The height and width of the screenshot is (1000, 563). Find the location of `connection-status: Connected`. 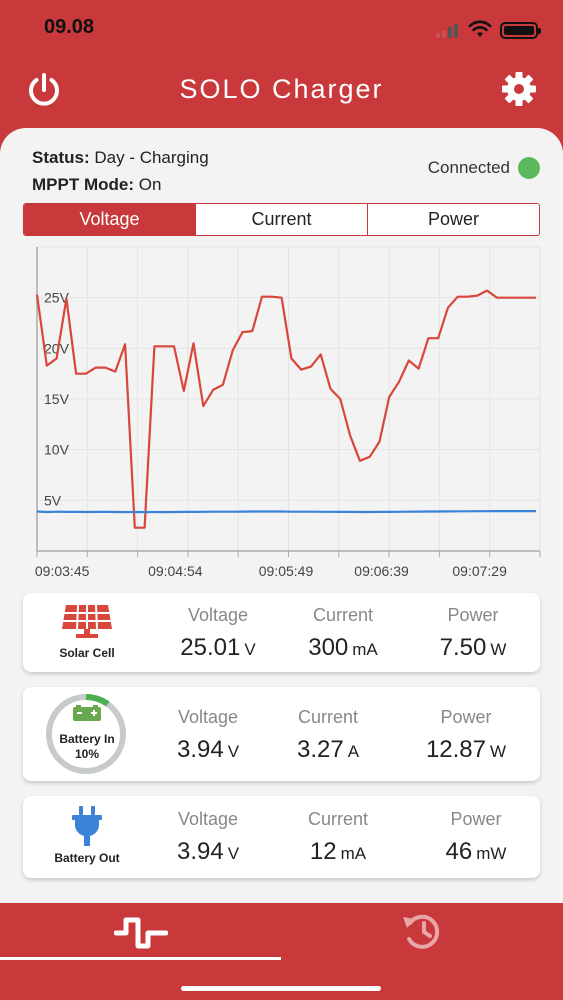

connection-status: Connected is located at coordinates (484, 168).